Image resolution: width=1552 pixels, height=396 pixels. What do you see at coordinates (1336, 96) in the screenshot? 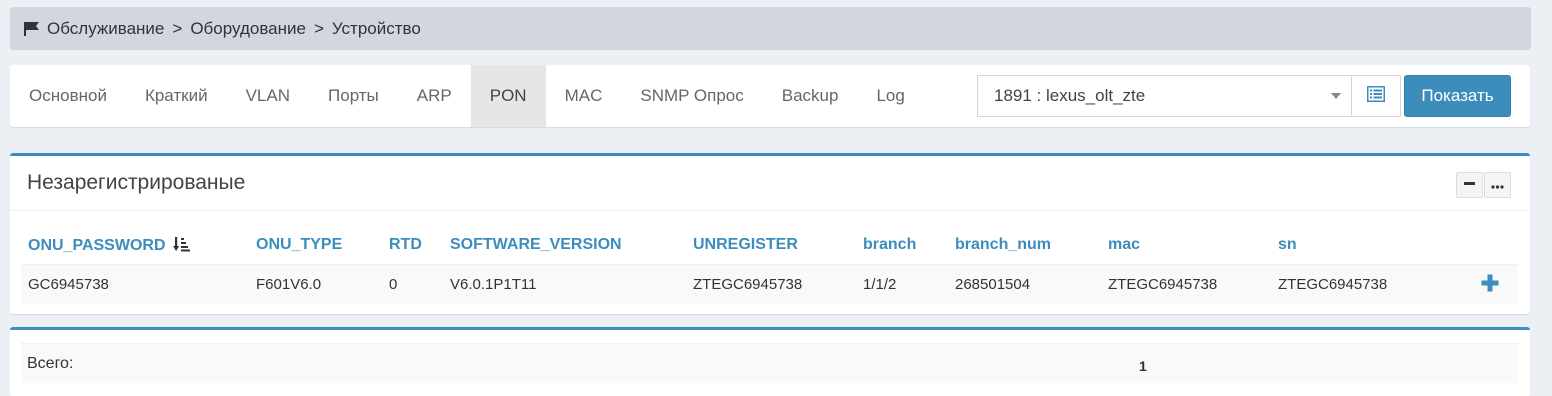
I see `chevron-down-icon` at bounding box center [1336, 96].